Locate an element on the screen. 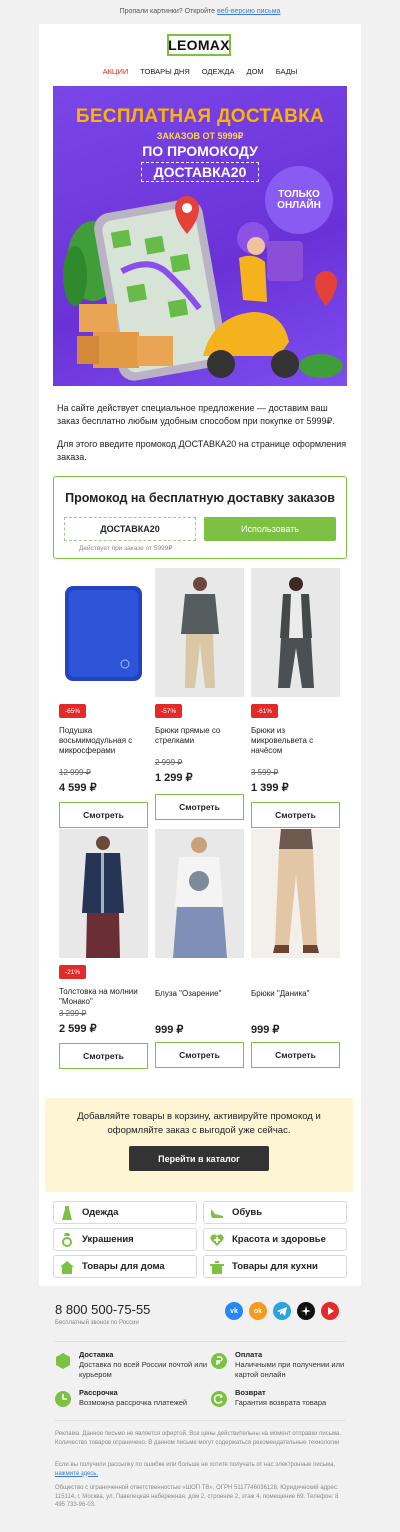 The image size is (400, 1532). delivery-illustration is located at coordinates (203, 288).